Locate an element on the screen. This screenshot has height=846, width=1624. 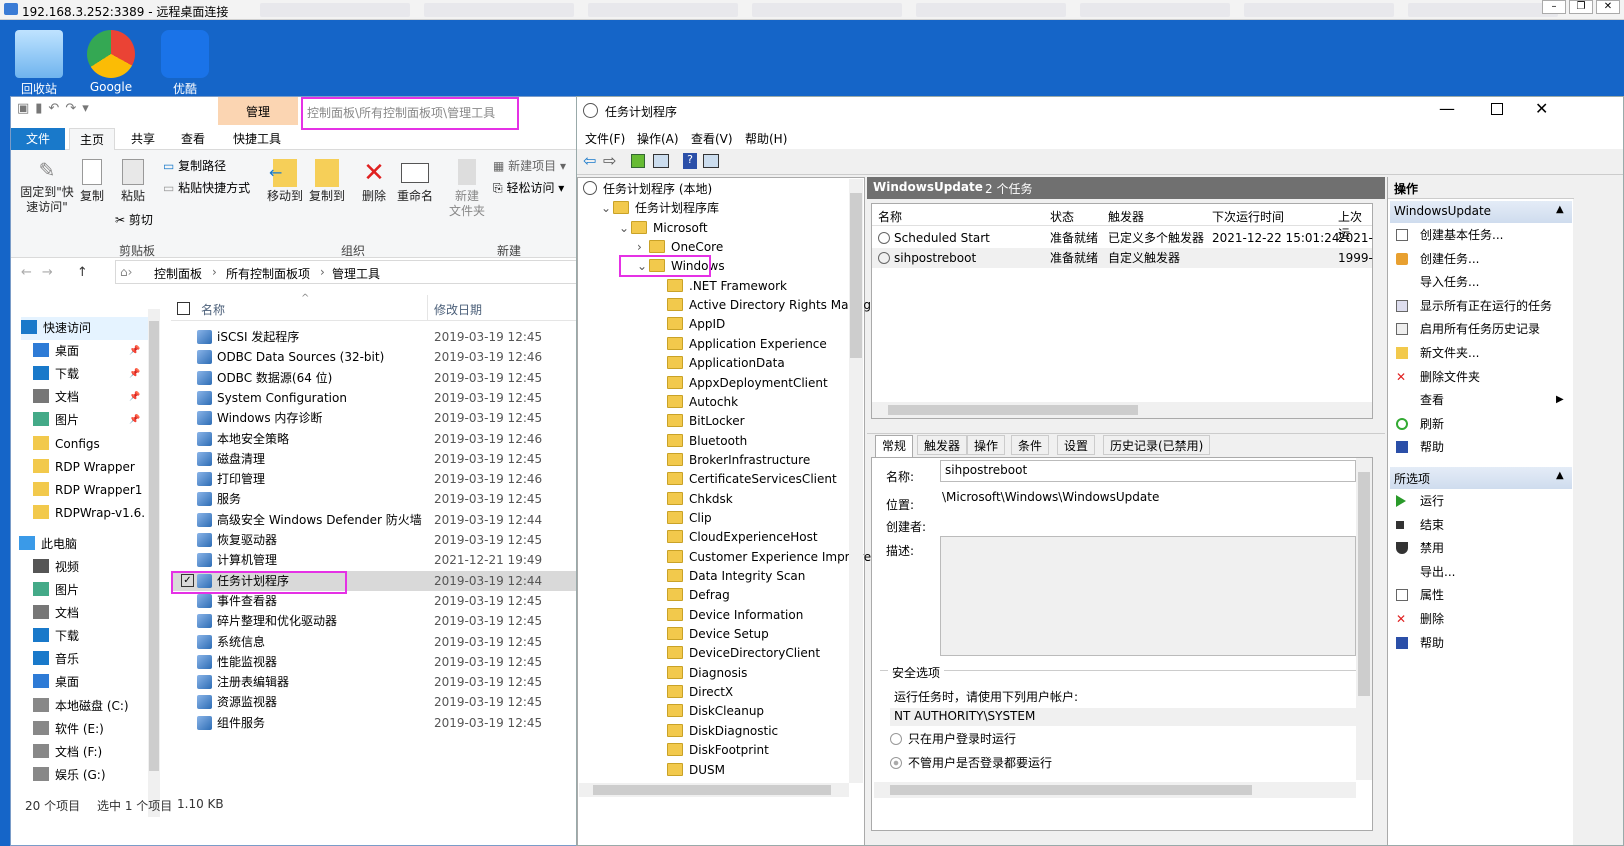
nav-item: 下载 📌 is located at coordinates (86, 374).